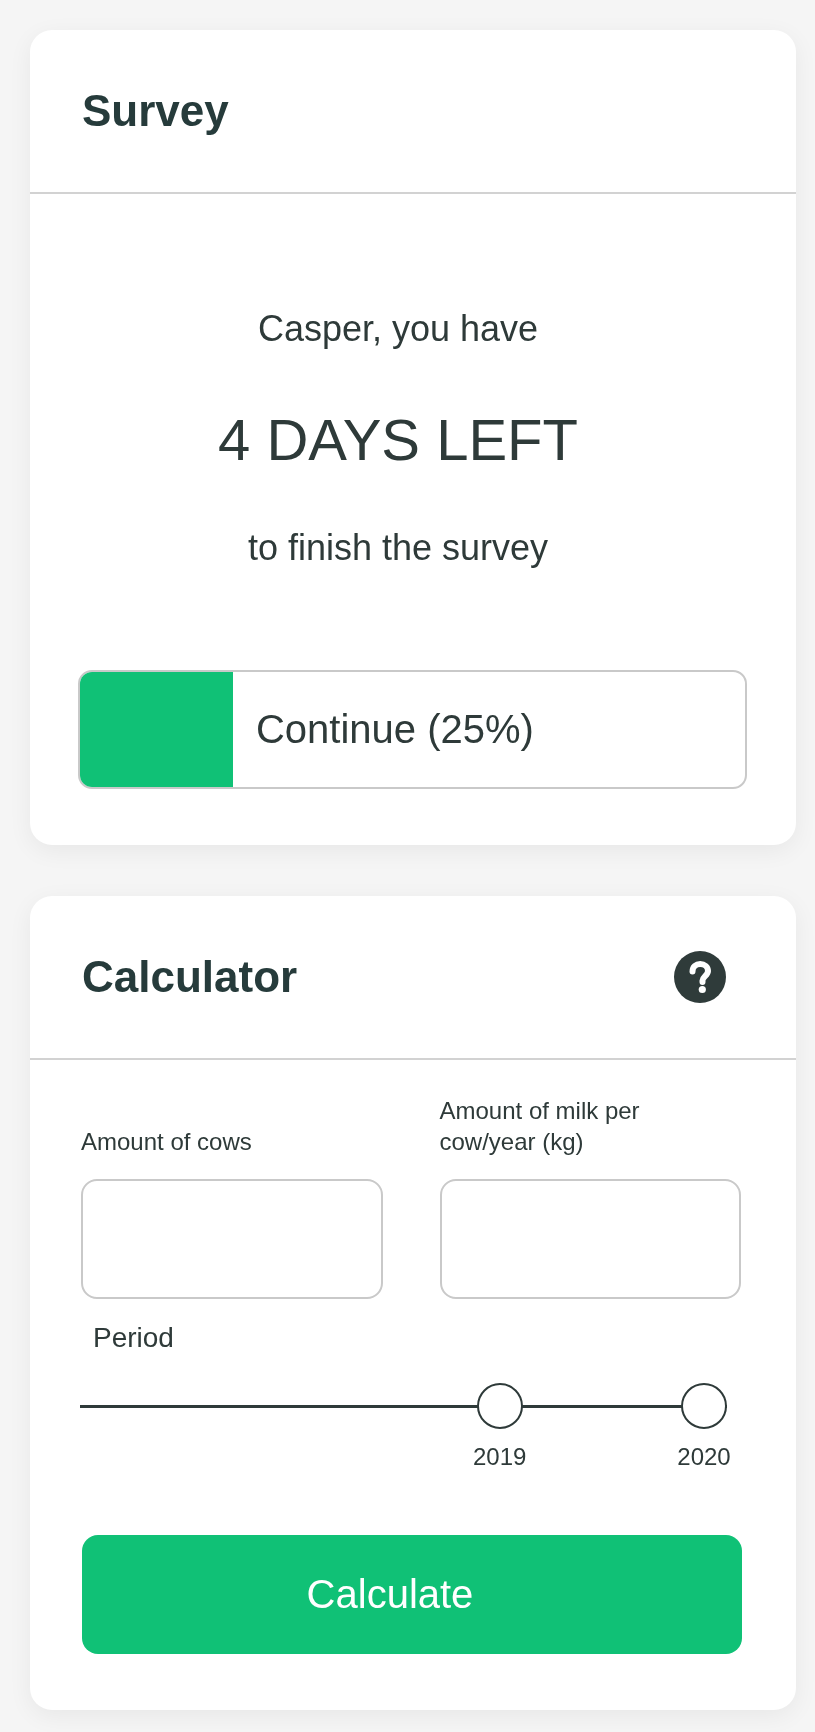 The image size is (815, 1732). What do you see at coordinates (540, 1126) in the screenshot?
I see `field-label: Amount of milk per cow/year (kg)` at bounding box center [540, 1126].